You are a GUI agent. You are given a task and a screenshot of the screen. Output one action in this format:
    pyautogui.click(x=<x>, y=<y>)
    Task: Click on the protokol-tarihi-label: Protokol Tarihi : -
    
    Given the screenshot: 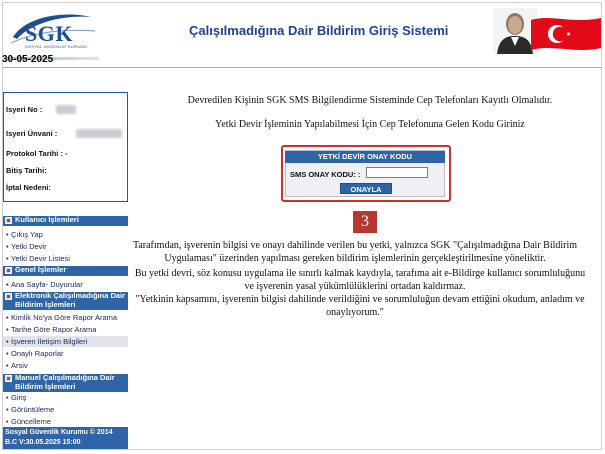 What is the action you would take?
    pyautogui.click(x=37, y=153)
    